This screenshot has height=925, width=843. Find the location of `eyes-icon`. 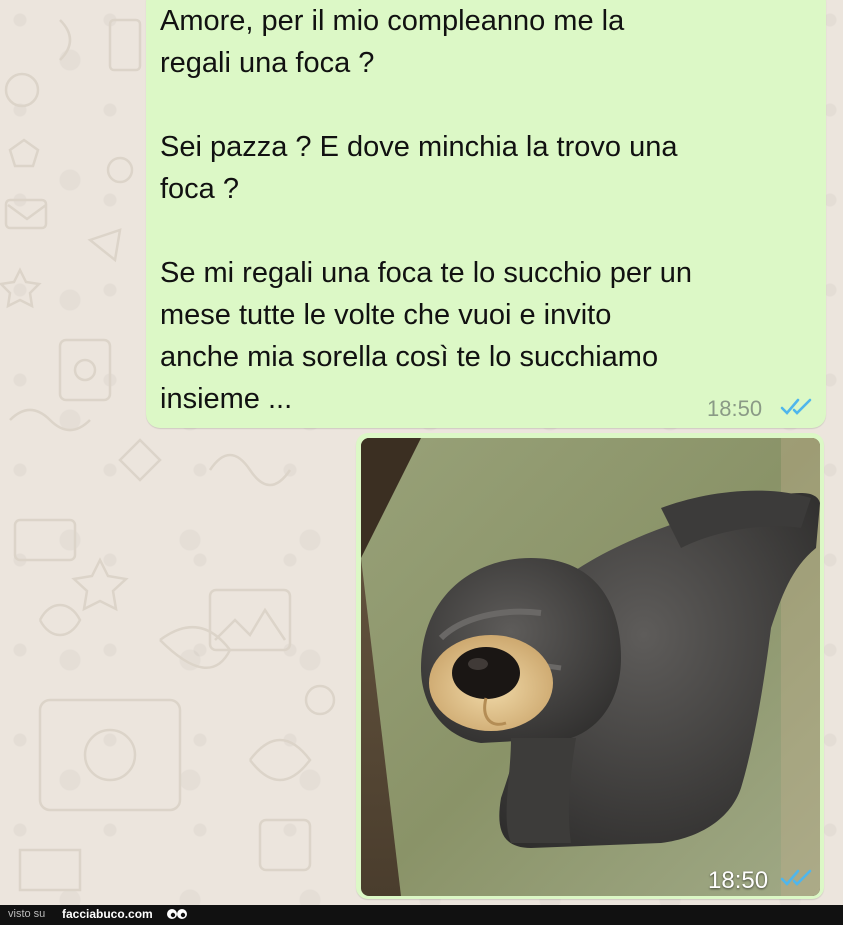

eyes-icon is located at coordinates (177, 914).